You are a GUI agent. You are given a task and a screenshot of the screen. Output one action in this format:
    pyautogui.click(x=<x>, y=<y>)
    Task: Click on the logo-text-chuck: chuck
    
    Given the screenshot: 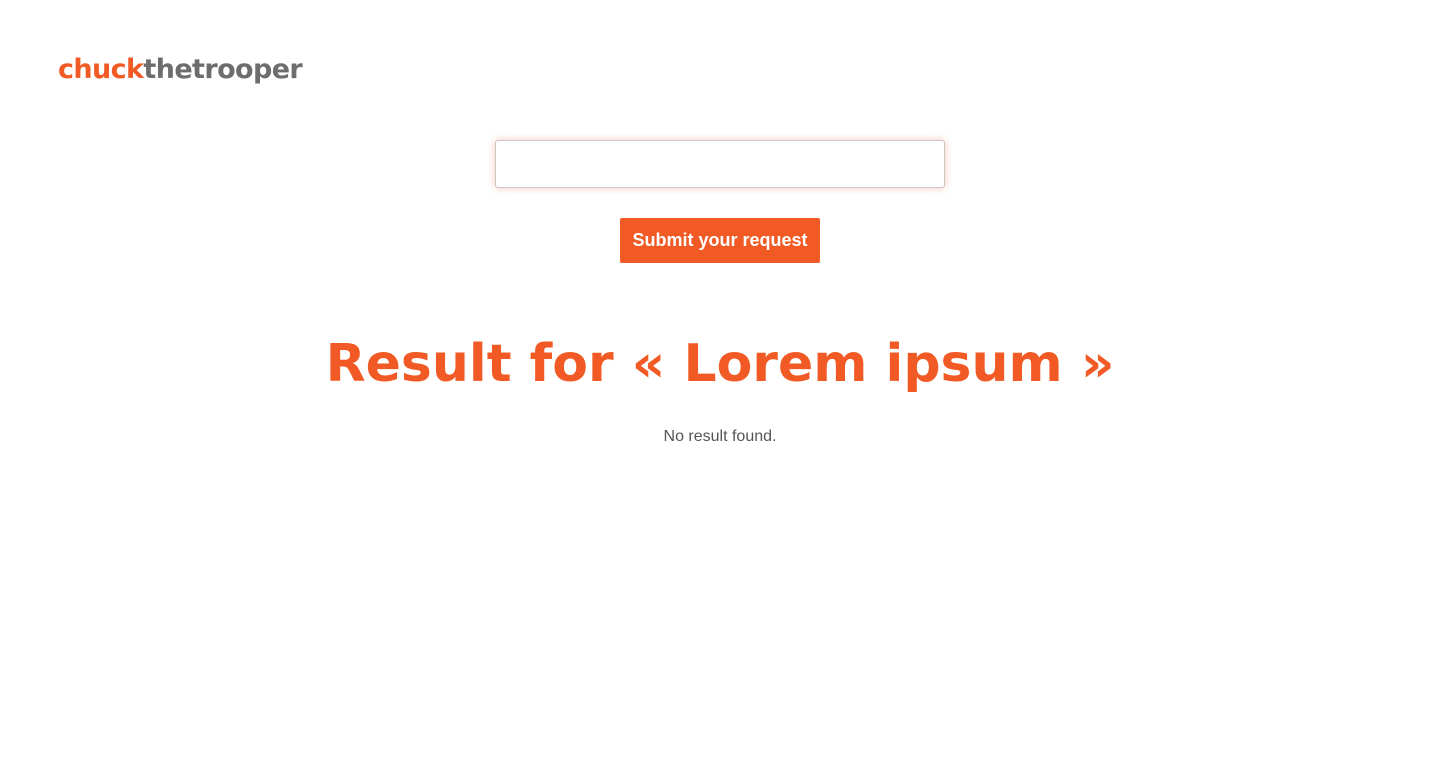 What is the action you would take?
    pyautogui.click(x=101, y=69)
    